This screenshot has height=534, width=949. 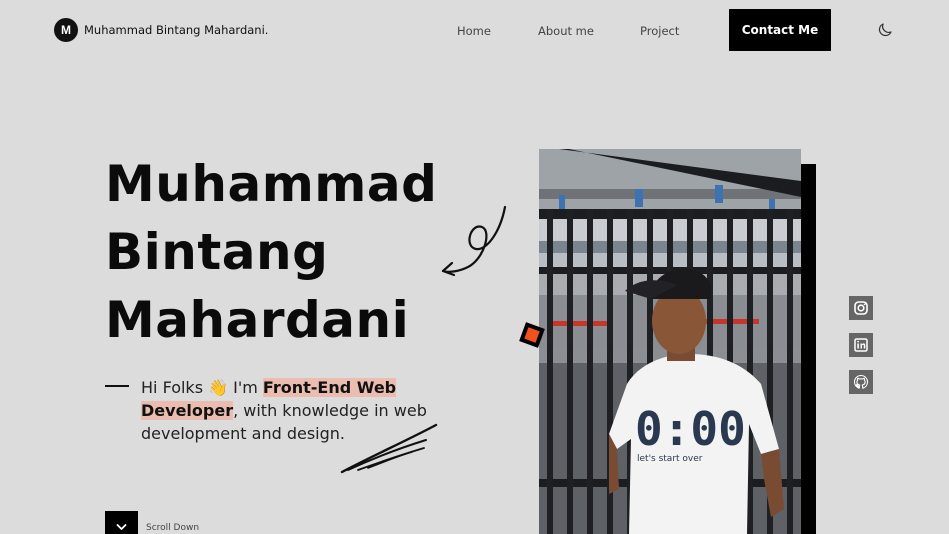 What do you see at coordinates (217, 252) in the screenshot?
I see `hero-title-line-2: Bintang` at bounding box center [217, 252].